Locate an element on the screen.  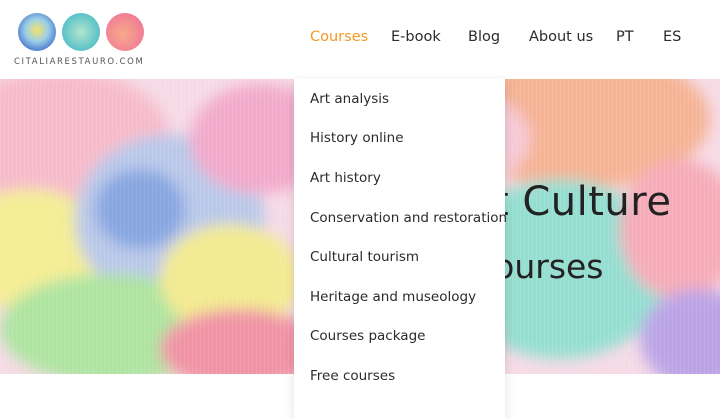
nav-about-us: About us is located at coordinates (561, 37).